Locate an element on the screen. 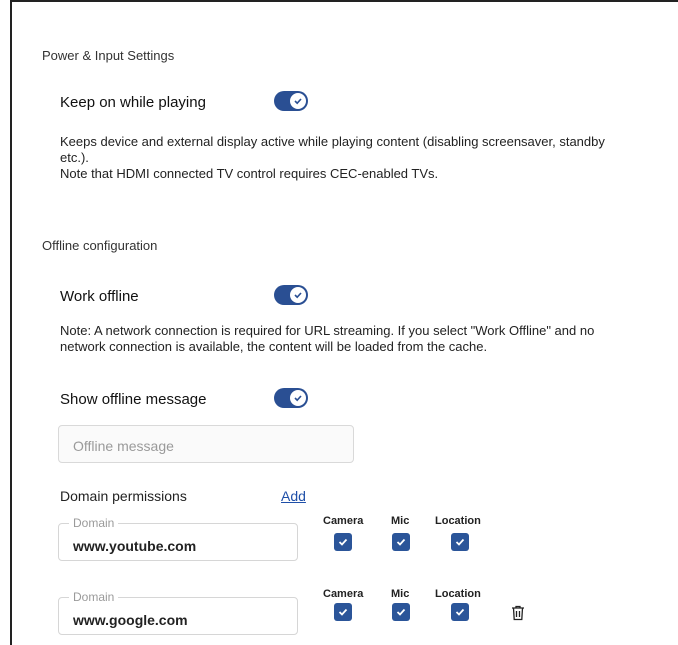  offline-section-title: Offline configuration is located at coordinates (100, 245).